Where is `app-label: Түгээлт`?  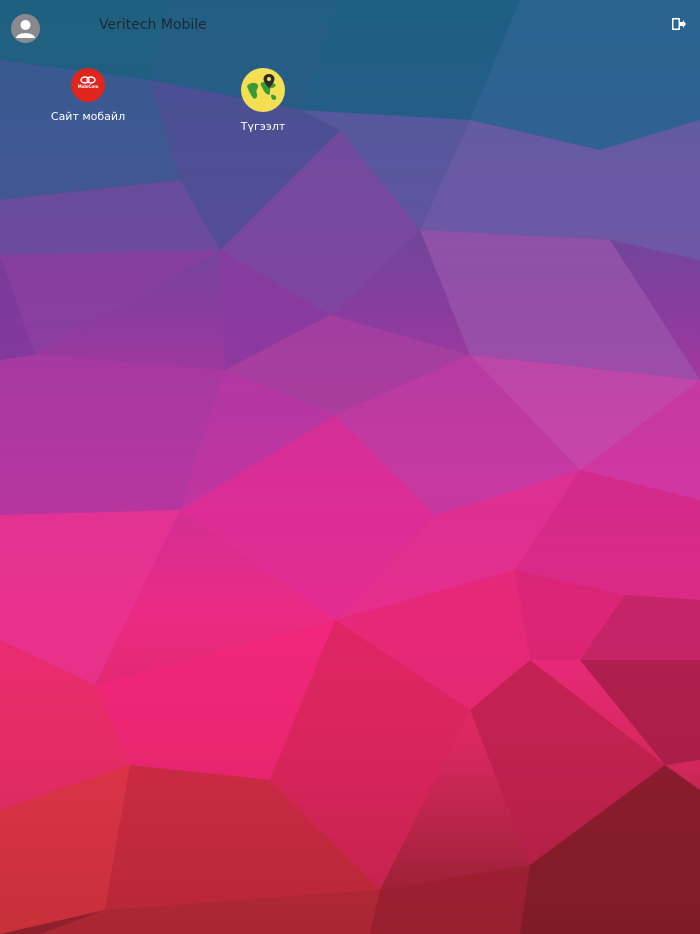
app-label: Түгээлт is located at coordinates (263, 126).